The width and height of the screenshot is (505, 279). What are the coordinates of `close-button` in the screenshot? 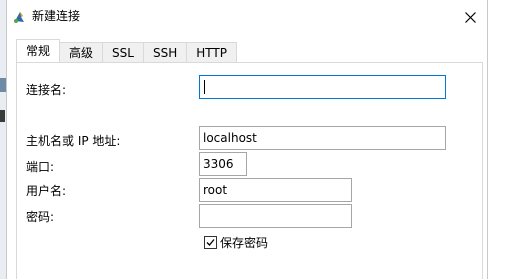 It's located at (470, 17).